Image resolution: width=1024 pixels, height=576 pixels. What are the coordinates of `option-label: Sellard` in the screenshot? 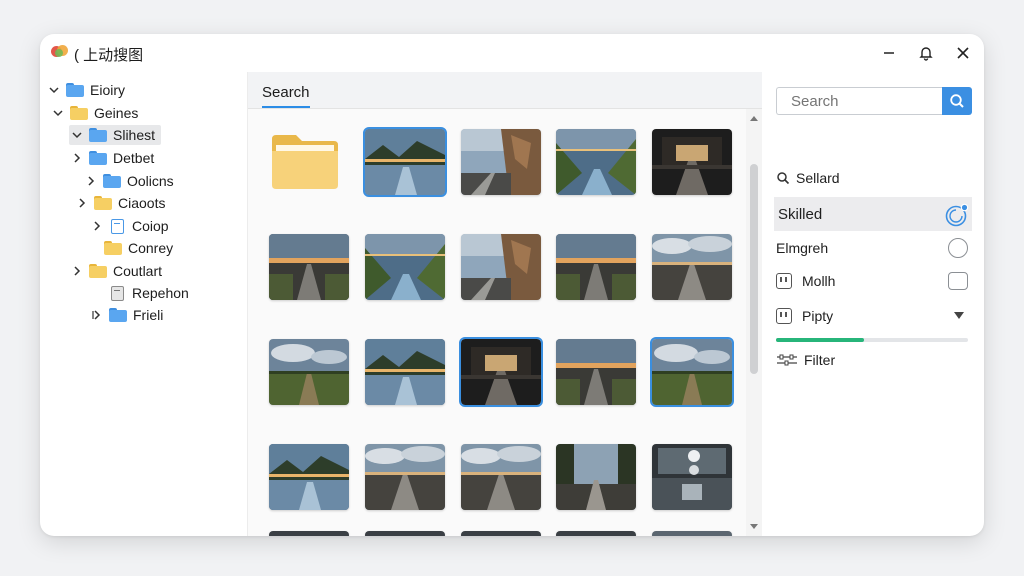 It's located at (818, 178).